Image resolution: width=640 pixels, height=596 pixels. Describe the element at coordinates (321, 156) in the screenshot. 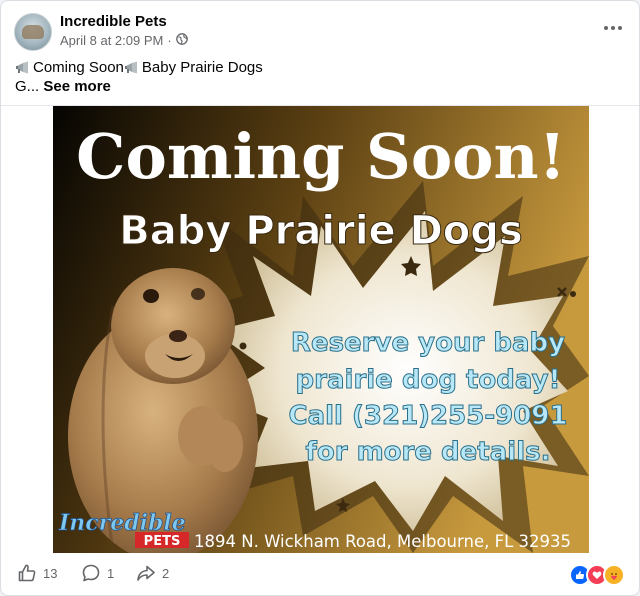

I see `image-headline: Coming Soon!` at that location.